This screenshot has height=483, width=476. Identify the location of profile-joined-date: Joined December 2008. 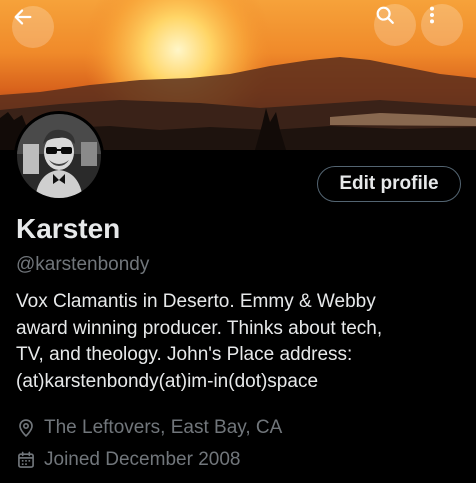
(128, 460).